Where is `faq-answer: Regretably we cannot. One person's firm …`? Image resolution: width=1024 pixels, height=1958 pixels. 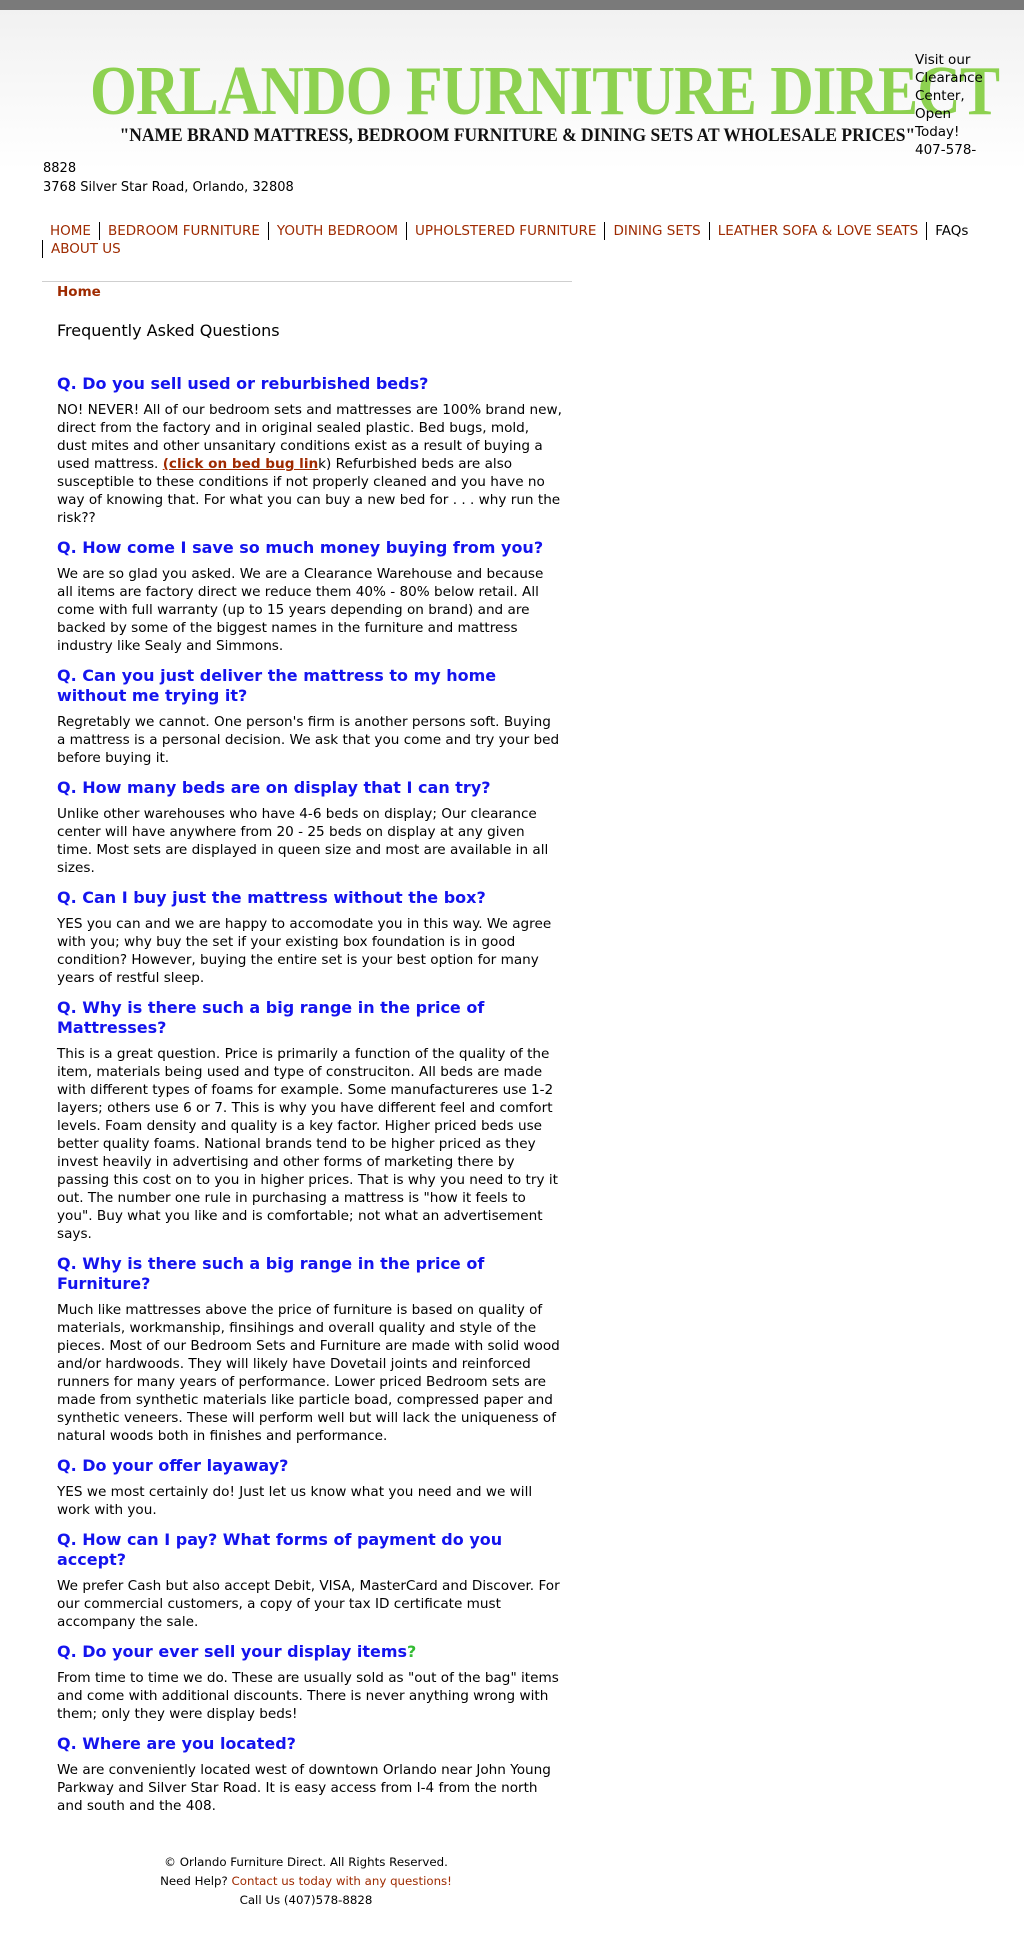 faq-answer: Regretably we cannot. One person's firm … is located at coordinates (308, 740).